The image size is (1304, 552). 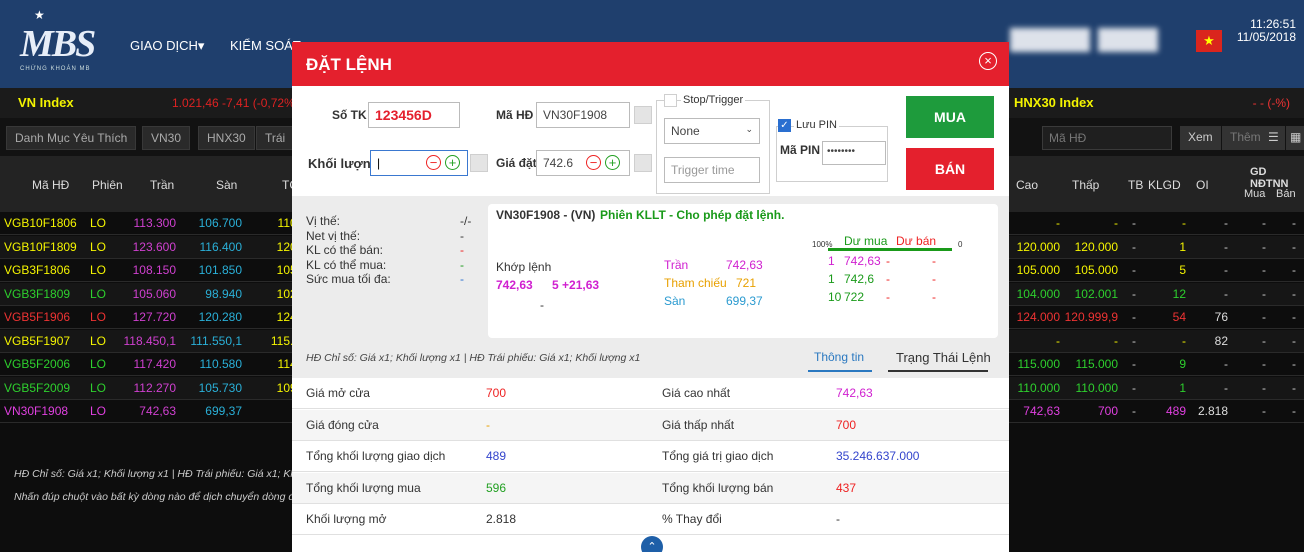 I want to click on tab-favorites: Danh Mục Yêu Thích, so click(x=71, y=138).